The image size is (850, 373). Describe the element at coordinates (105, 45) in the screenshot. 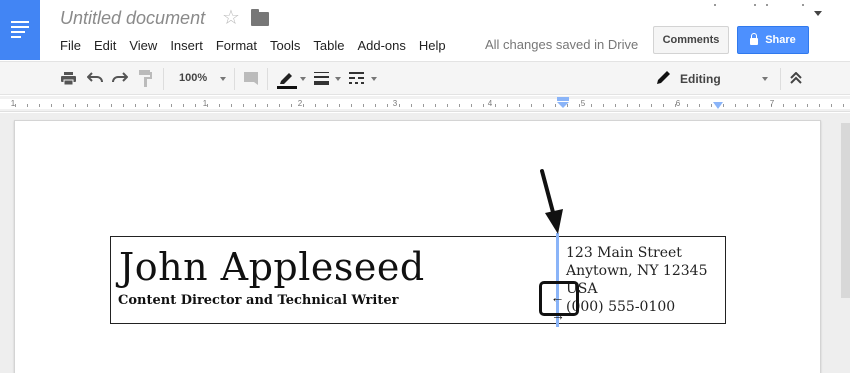

I see `menu-edit: Edit` at that location.